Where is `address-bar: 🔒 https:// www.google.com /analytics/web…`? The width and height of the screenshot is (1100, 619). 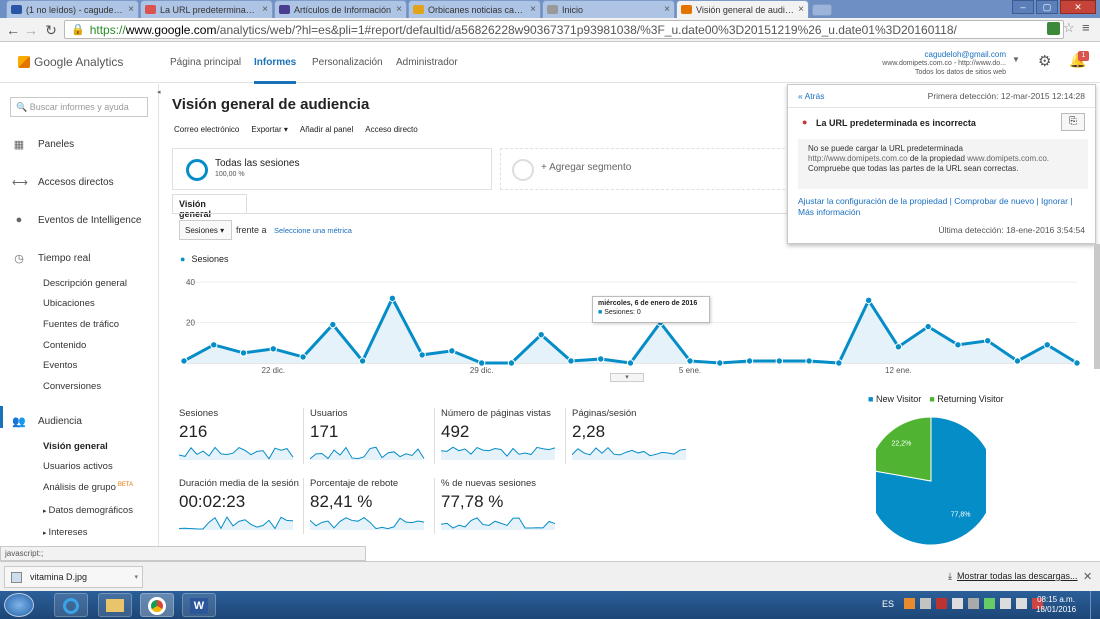
address-bar: 🔒 https:// www.google.com /analytics/web… is located at coordinates (564, 29).